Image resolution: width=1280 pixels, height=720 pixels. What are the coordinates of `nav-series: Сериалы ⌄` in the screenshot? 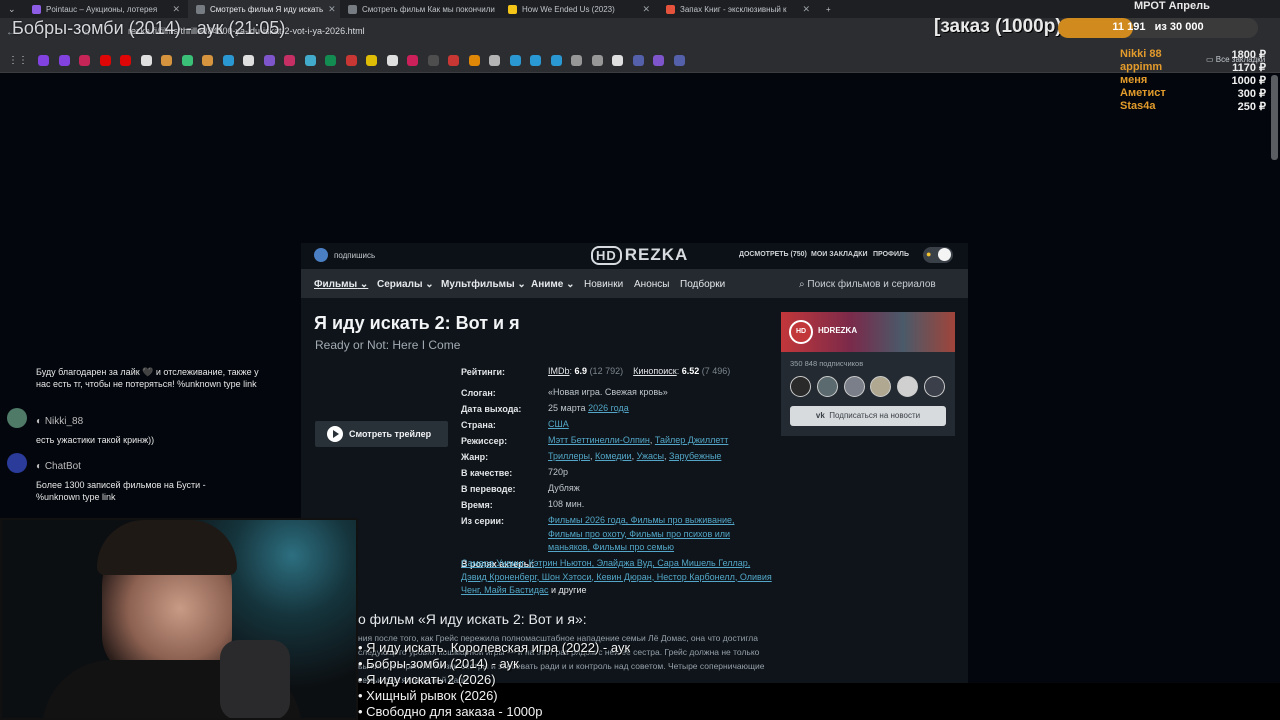 It's located at (405, 284).